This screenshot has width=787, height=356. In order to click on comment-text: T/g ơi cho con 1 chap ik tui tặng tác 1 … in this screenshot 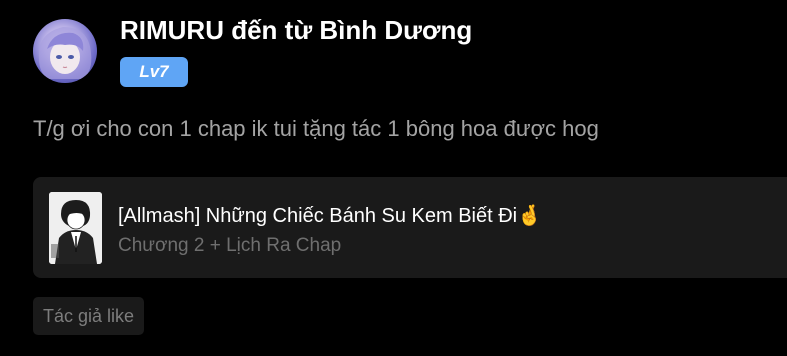, I will do `click(316, 128)`.